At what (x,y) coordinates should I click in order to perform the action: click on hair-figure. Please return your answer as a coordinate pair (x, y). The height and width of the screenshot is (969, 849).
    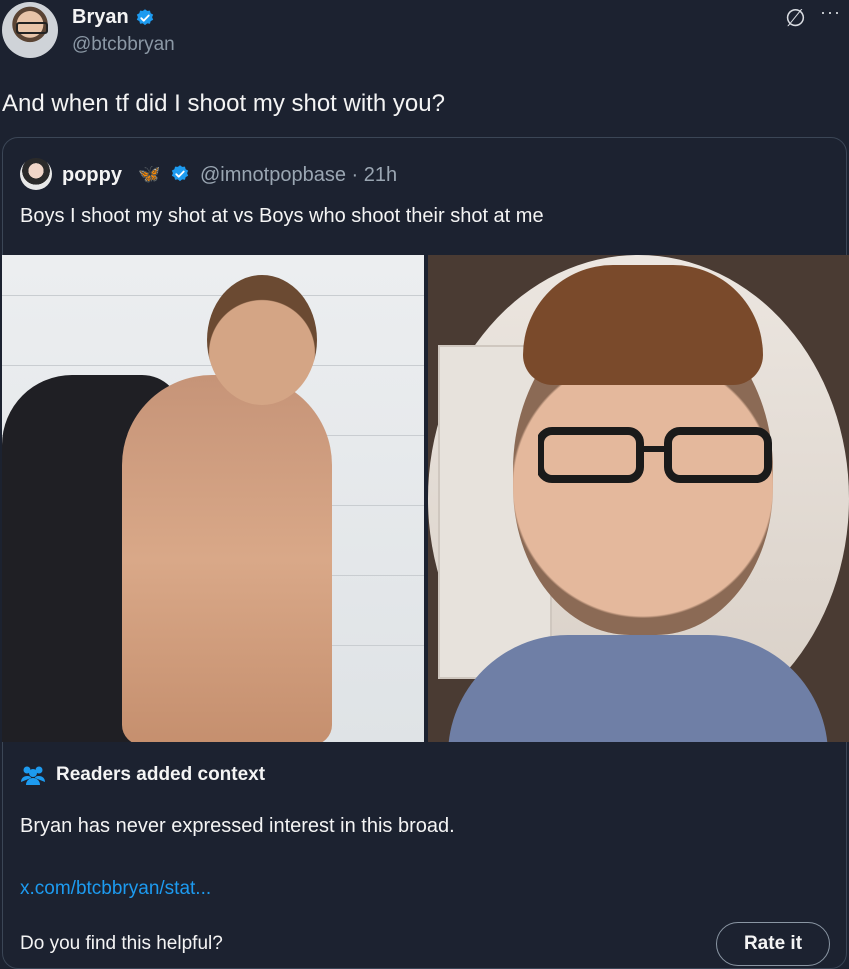
    Looking at the image, I should click on (643, 325).